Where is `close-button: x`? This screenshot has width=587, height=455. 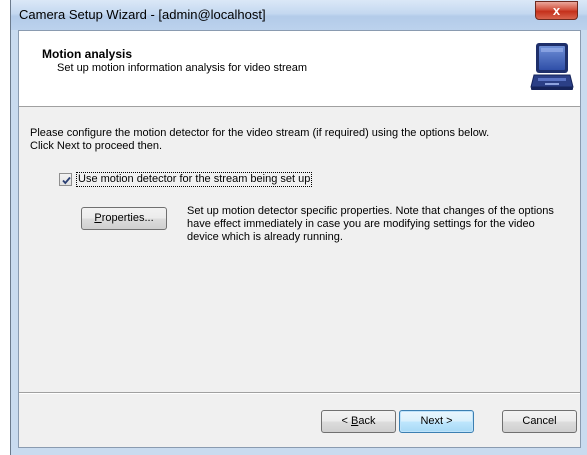
close-button: x is located at coordinates (556, 10).